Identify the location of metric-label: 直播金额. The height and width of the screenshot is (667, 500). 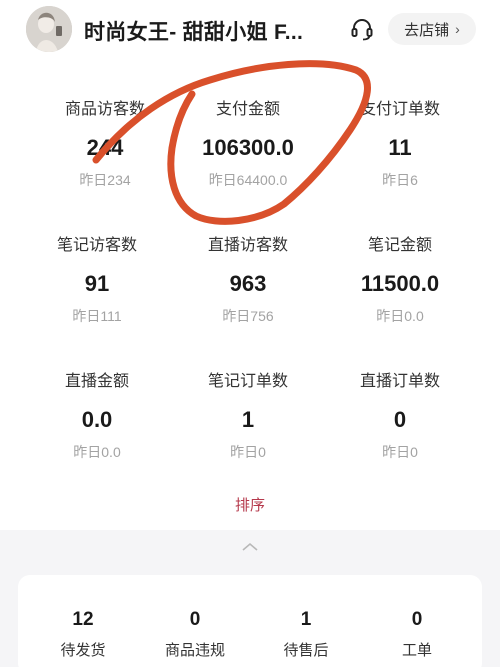
(96, 381).